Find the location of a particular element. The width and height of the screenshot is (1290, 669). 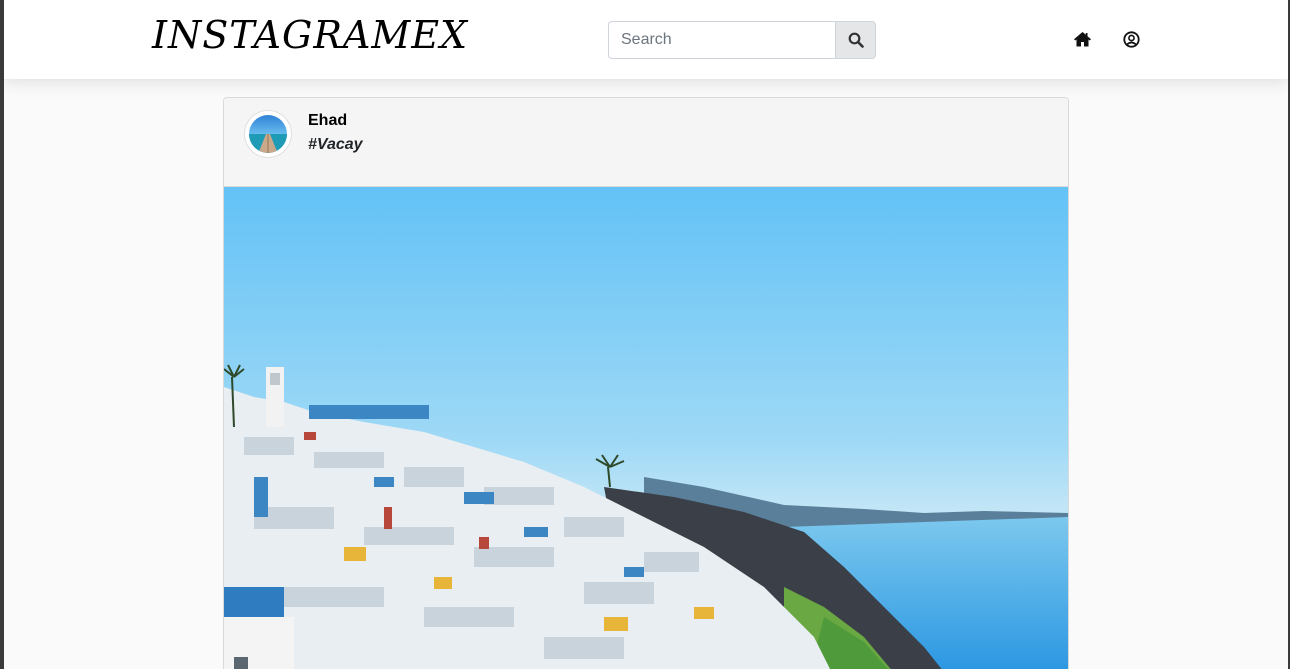

profile-button is located at coordinates (1131, 39).